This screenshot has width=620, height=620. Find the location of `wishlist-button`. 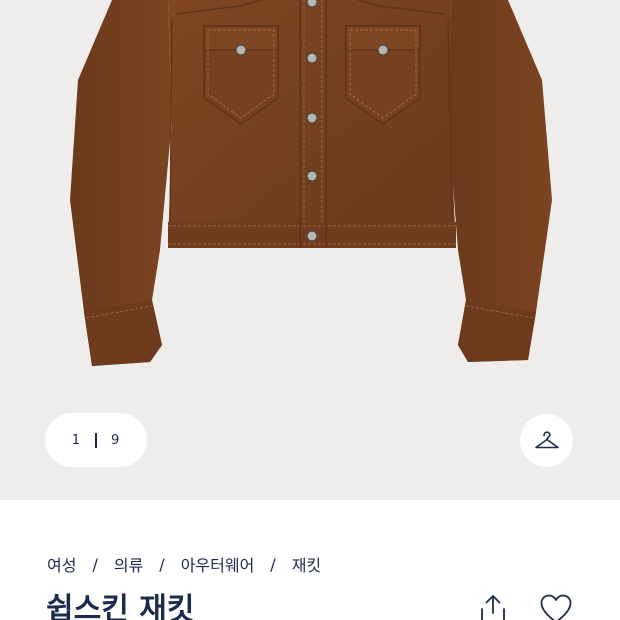

wishlist-button is located at coordinates (556, 604).